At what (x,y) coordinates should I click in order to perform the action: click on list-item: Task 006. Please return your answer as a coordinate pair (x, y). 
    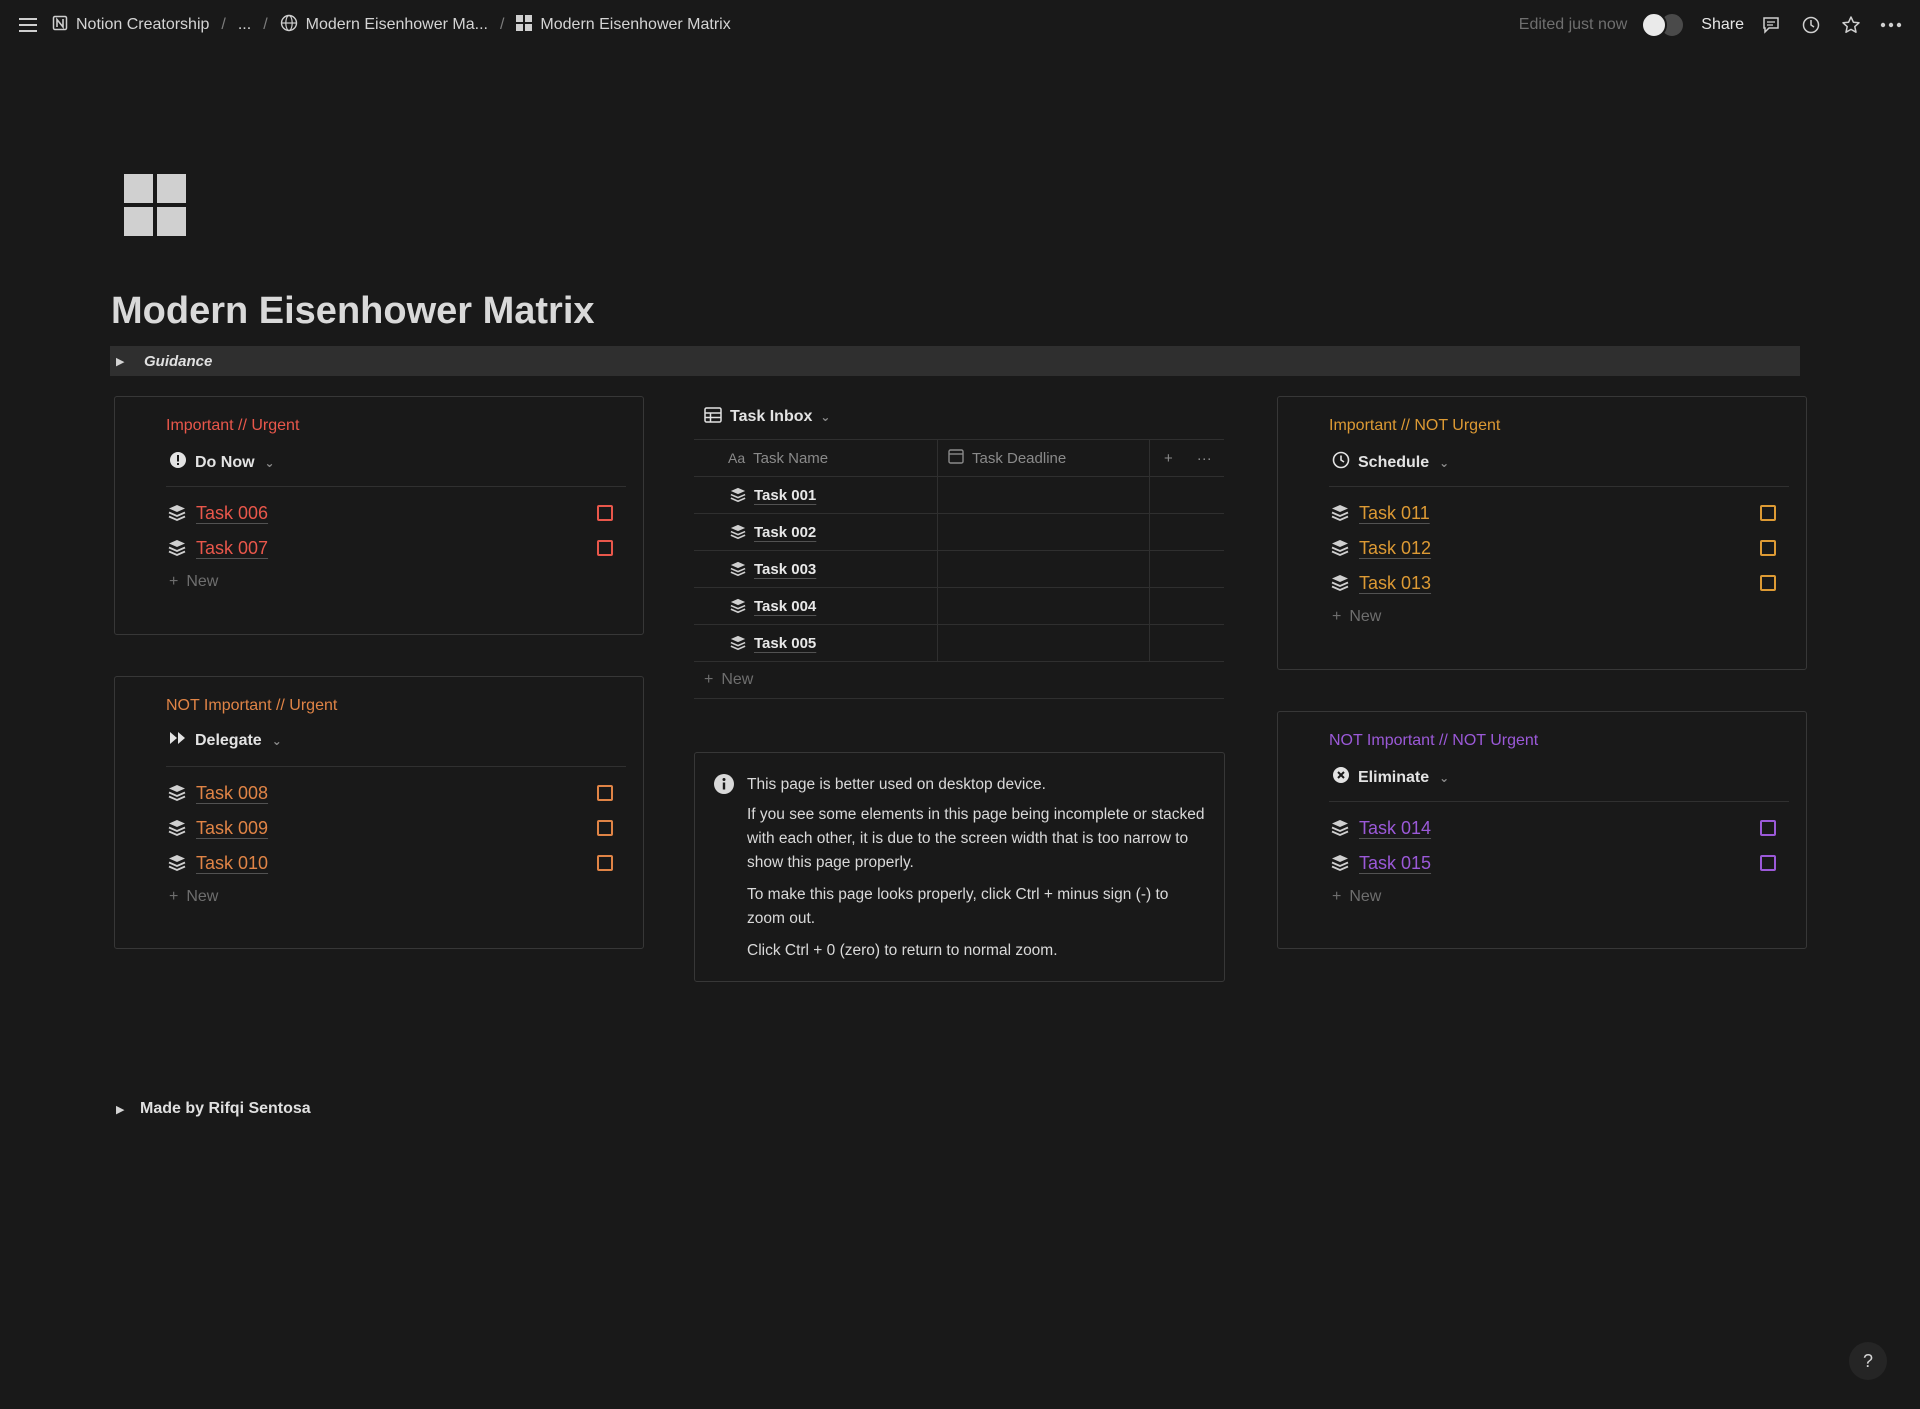
    Looking at the image, I should click on (390, 513).